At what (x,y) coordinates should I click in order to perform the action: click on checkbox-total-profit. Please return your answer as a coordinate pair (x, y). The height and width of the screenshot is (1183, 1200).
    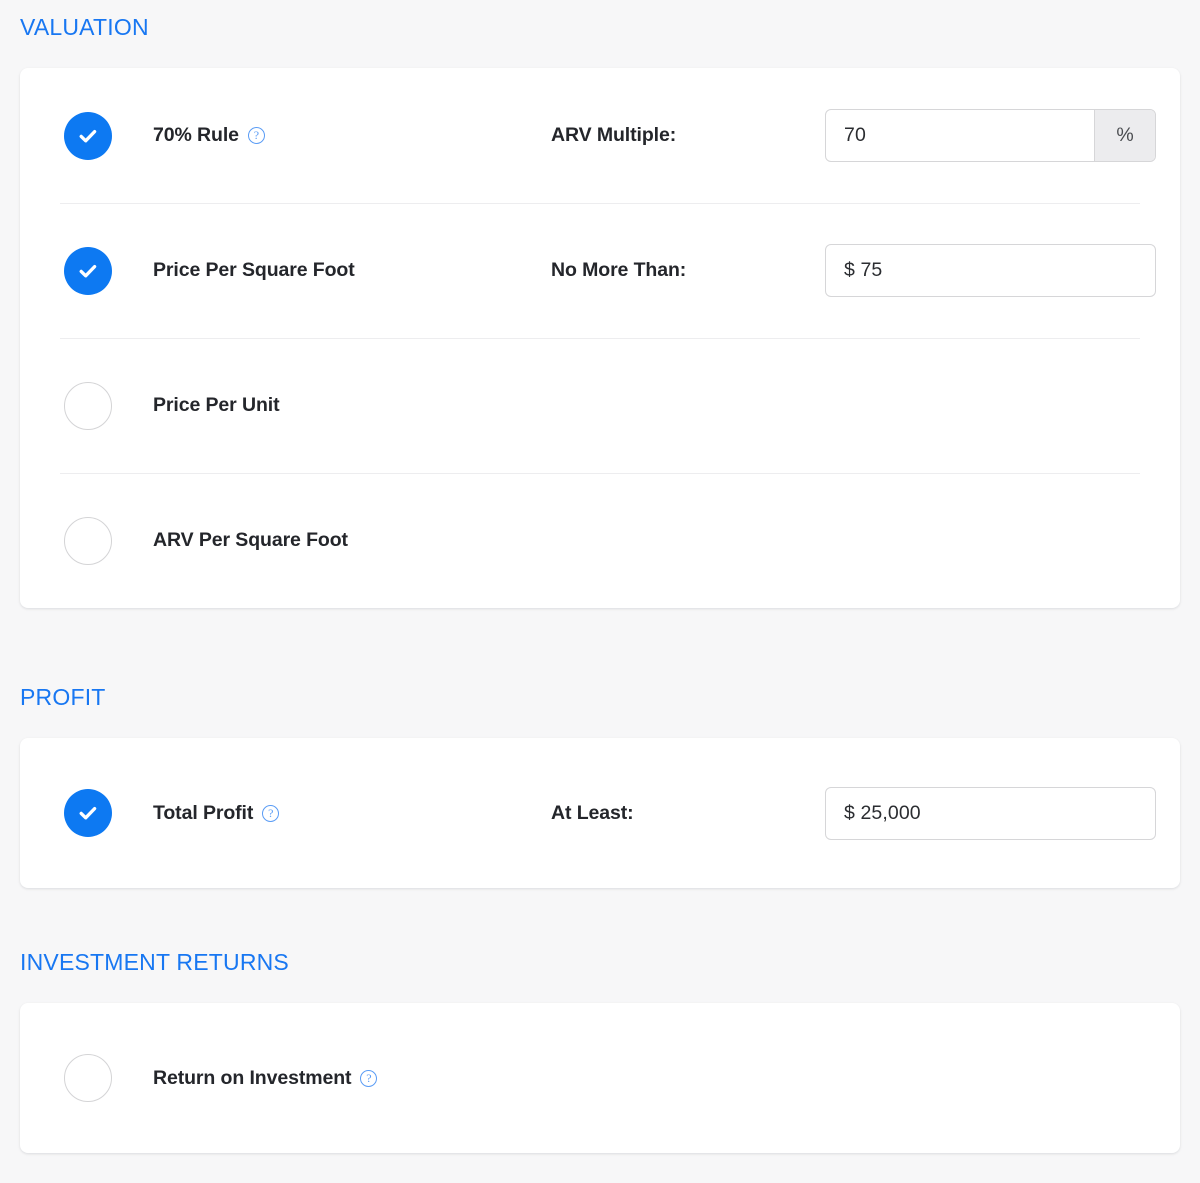
    Looking at the image, I should click on (88, 813).